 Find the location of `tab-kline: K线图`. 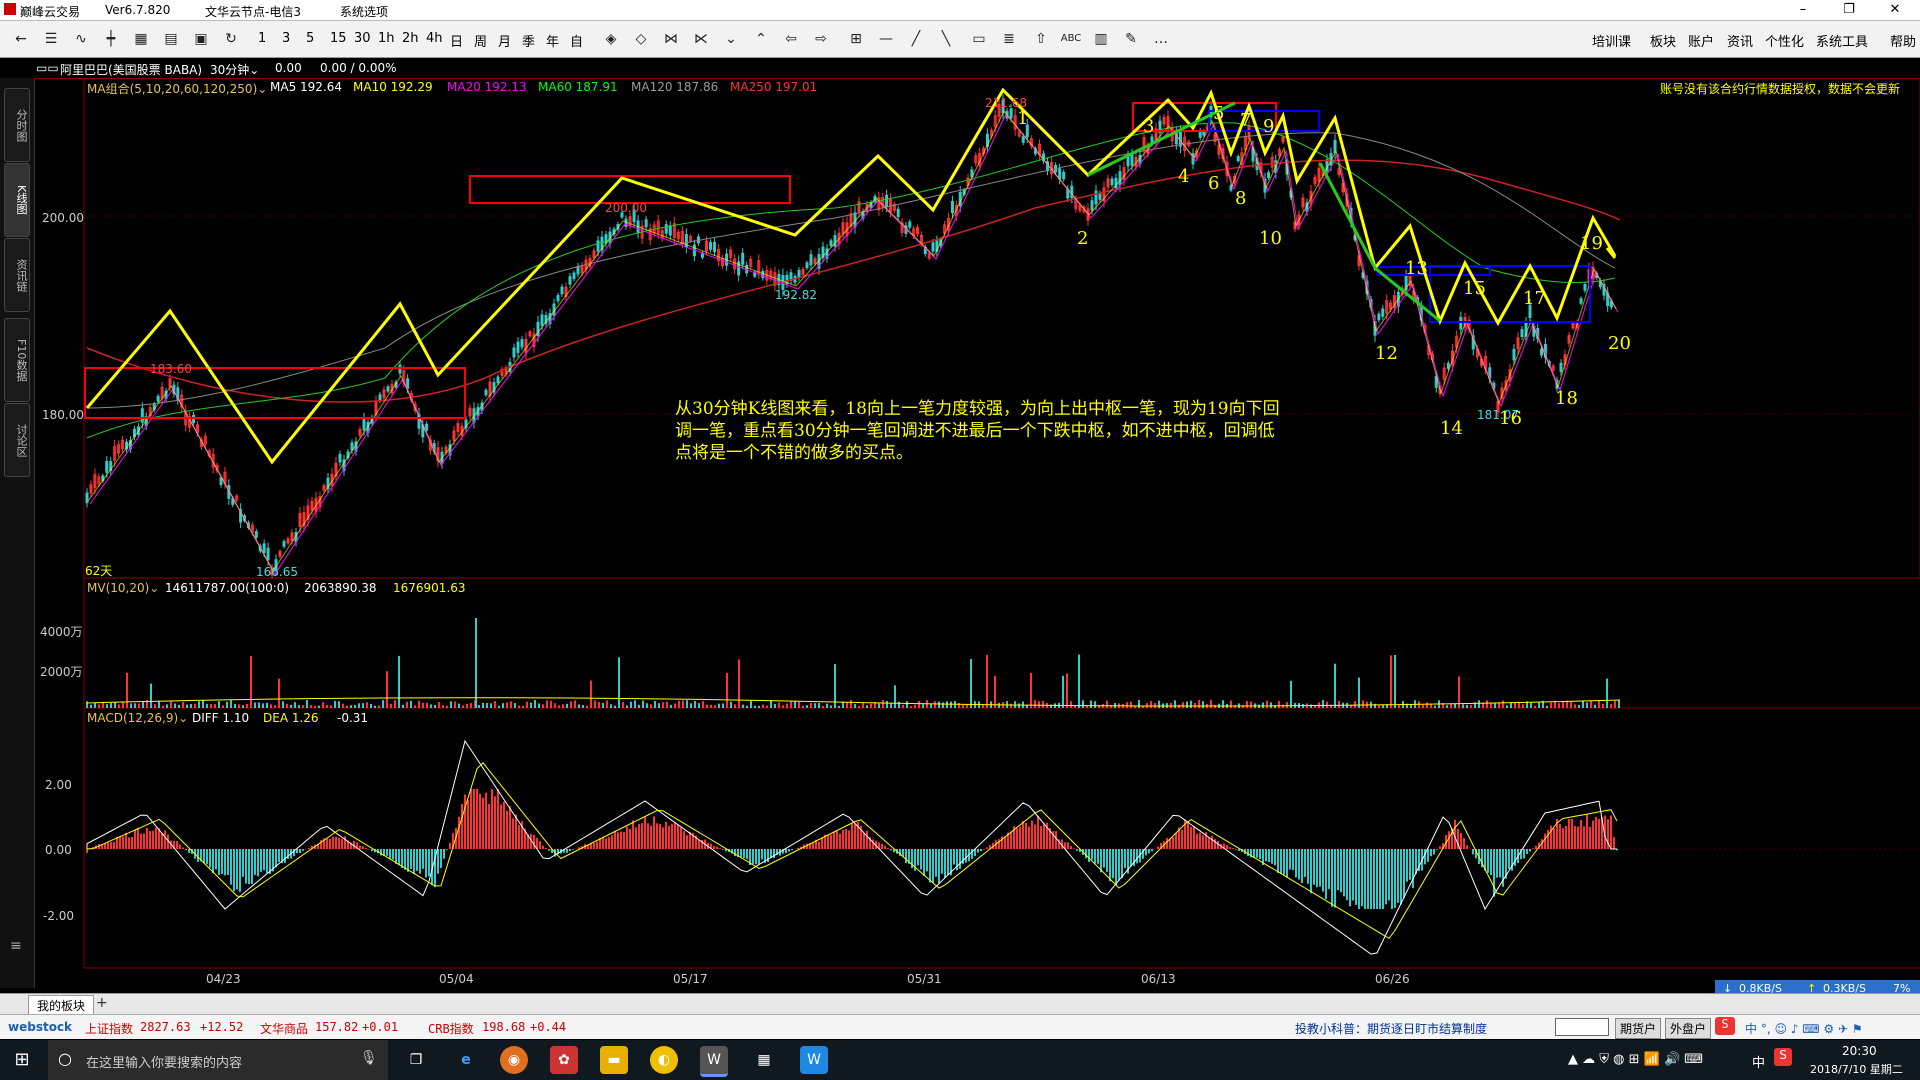

tab-kline: K线图 is located at coordinates (17, 200).